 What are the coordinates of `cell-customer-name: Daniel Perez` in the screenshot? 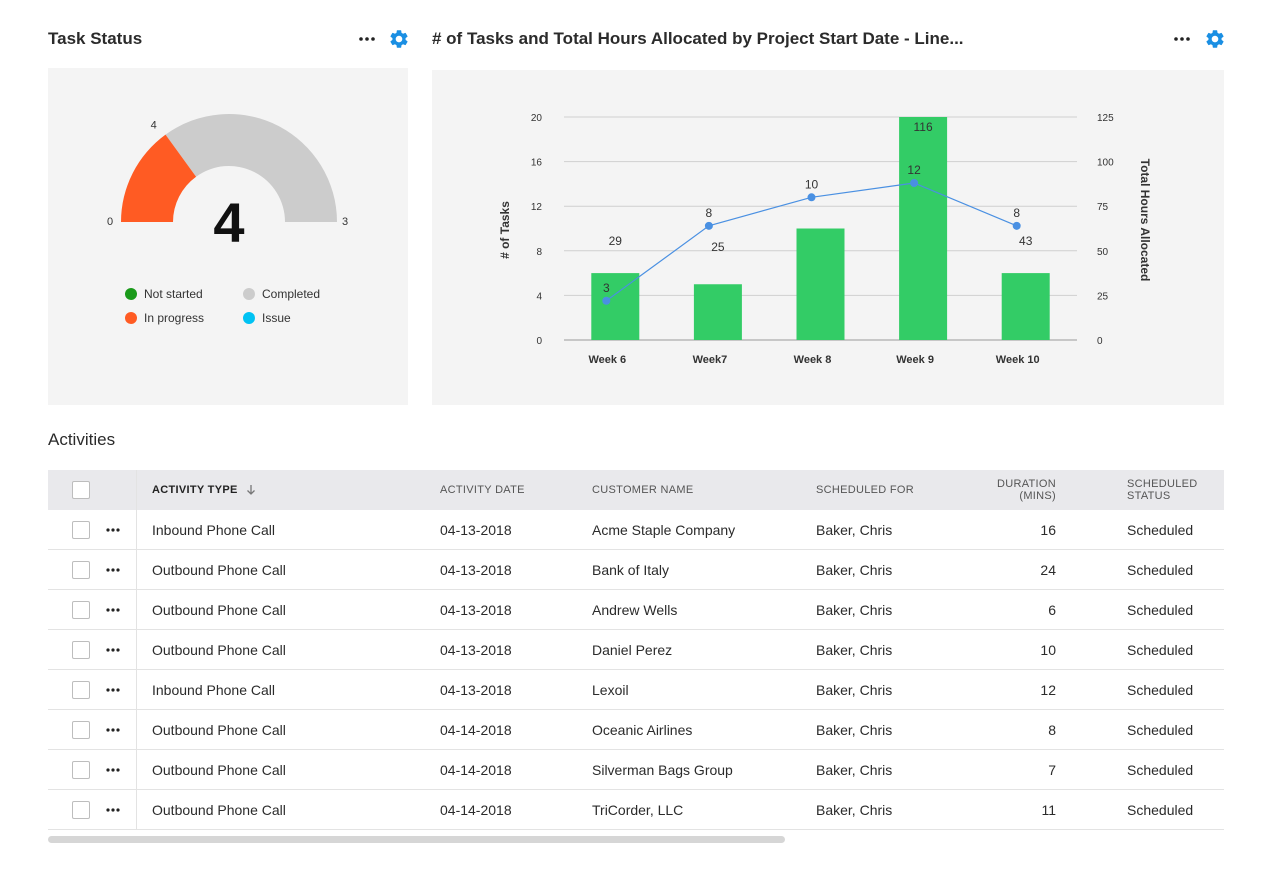 It's located at (632, 650).